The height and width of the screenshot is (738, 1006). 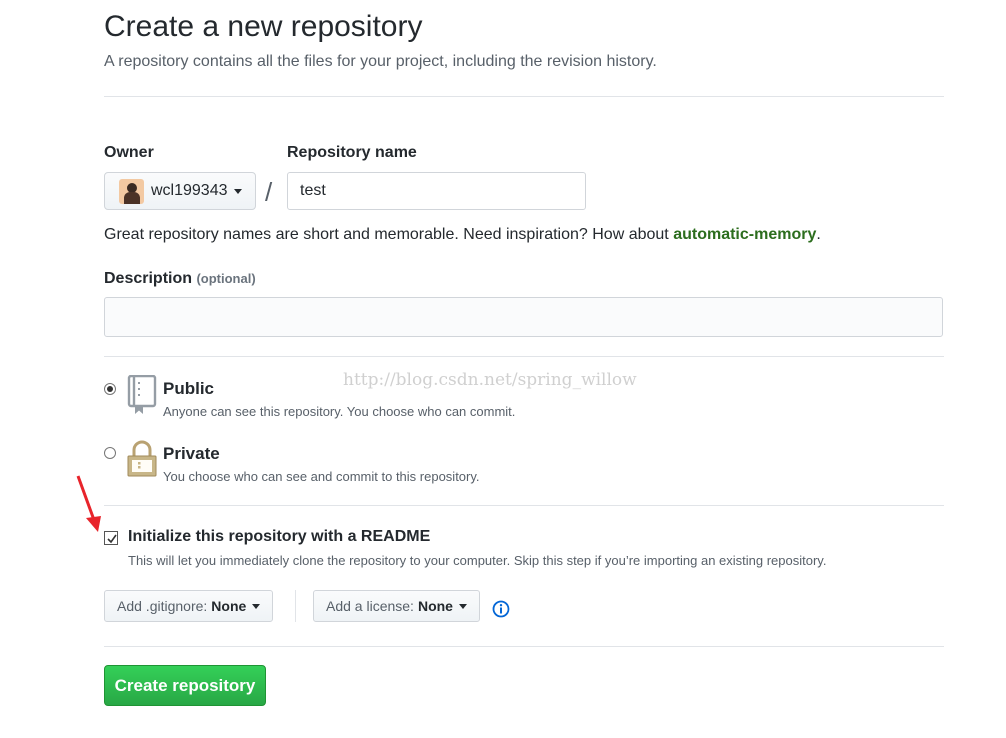 What do you see at coordinates (435, 606) in the screenshot?
I see `license-value: None` at bounding box center [435, 606].